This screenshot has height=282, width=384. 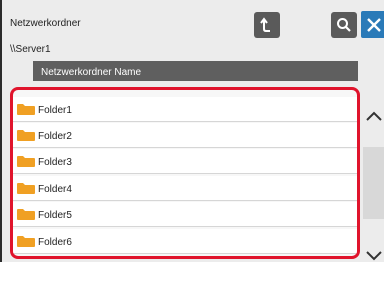 I want to click on scroll-up-button, so click(x=372, y=116).